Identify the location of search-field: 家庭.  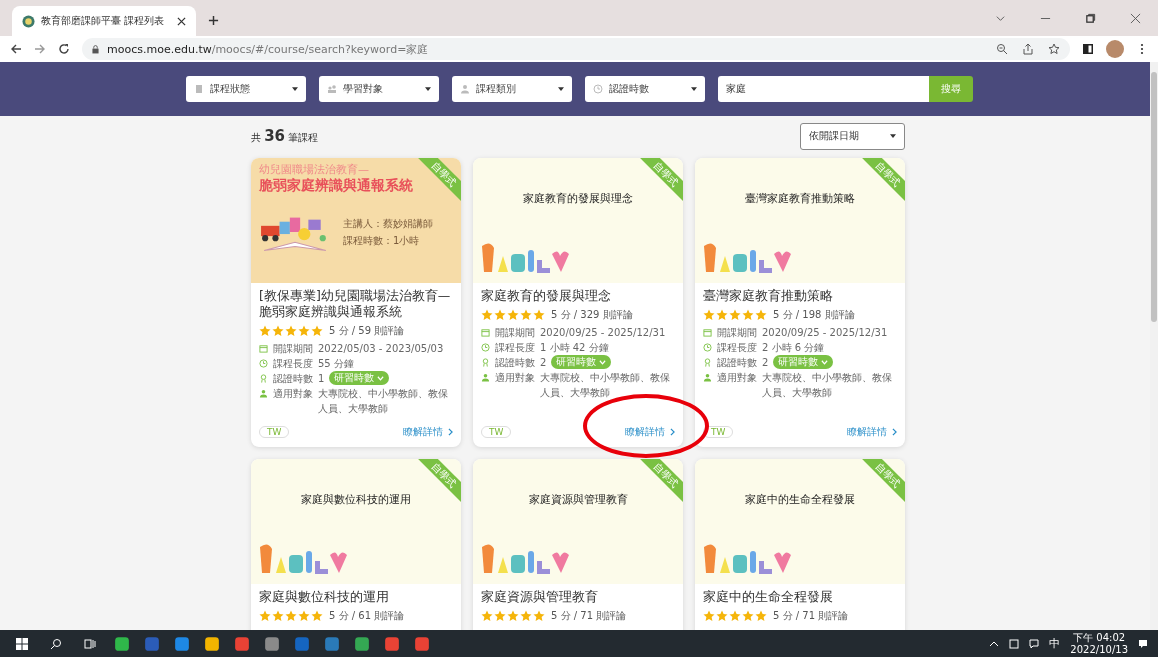
(823, 89).